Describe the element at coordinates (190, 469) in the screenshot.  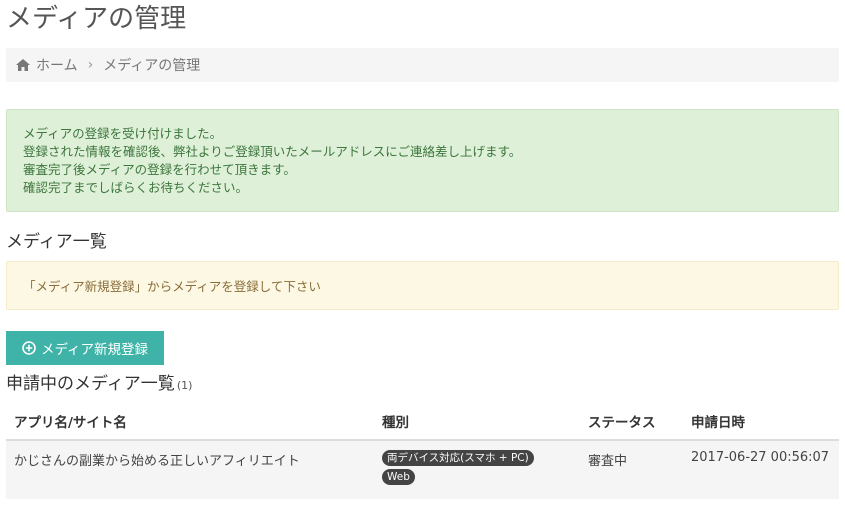
I see `media-name-cell: かじさんの副業から始める正しいアフィリエイト` at that location.